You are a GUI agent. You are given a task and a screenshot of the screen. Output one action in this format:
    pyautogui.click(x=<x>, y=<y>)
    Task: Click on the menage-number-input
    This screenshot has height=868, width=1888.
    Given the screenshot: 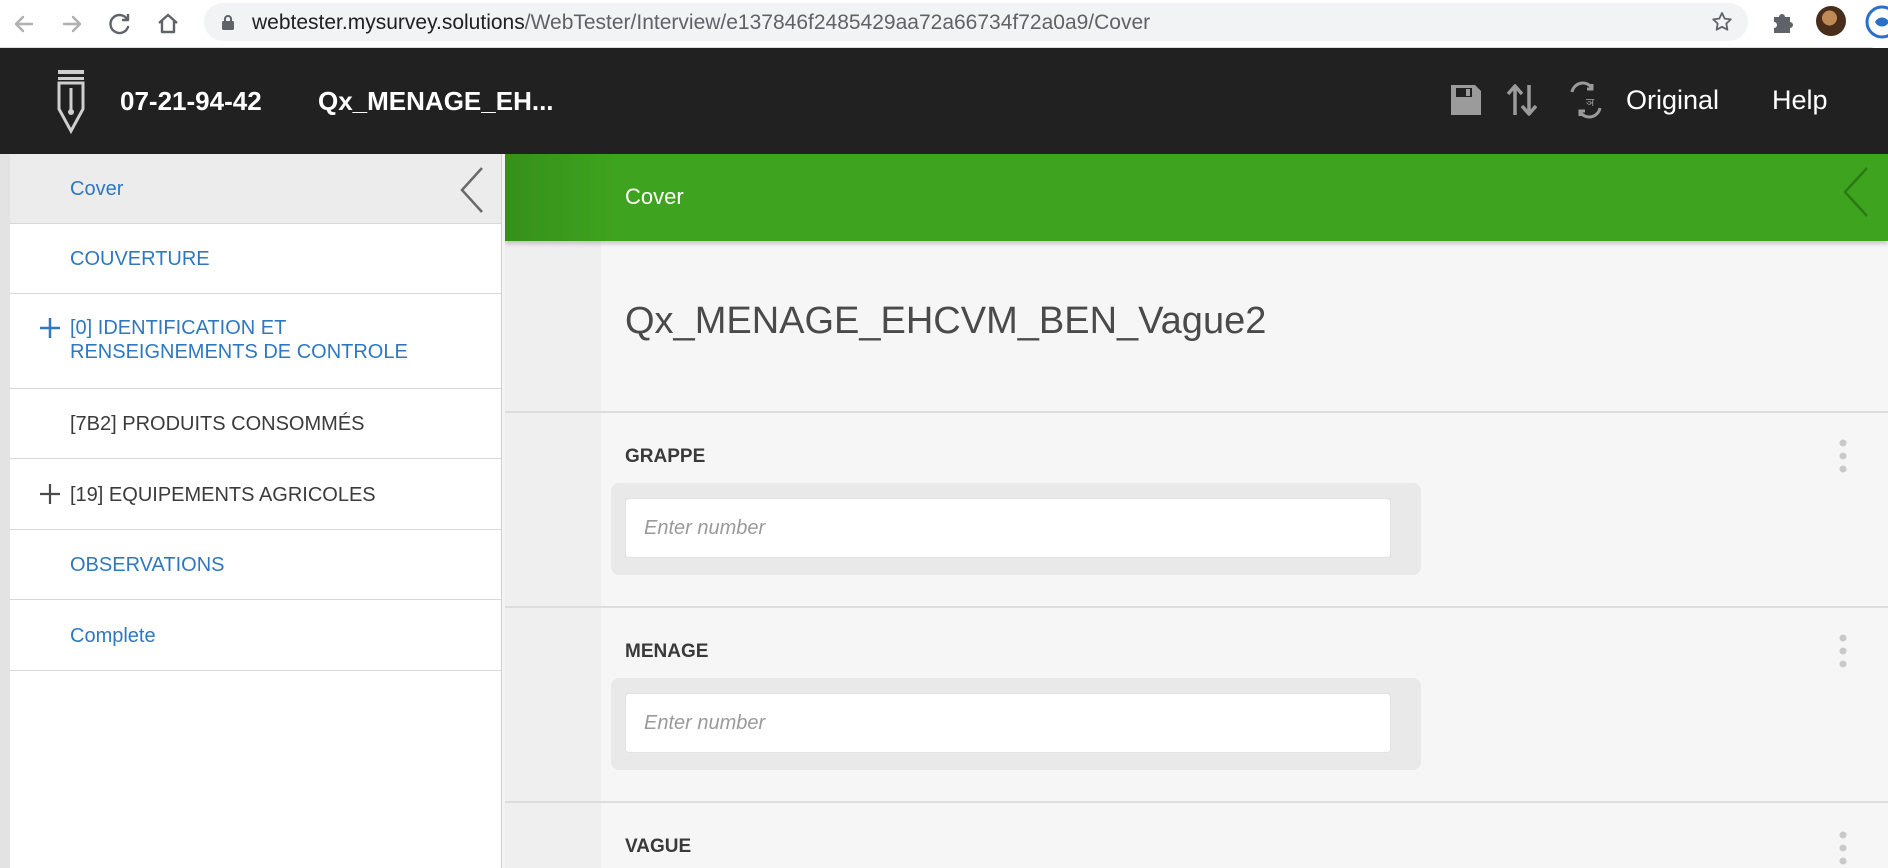 What is the action you would take?
    pyautogui.click(x=1008, y=723)
    